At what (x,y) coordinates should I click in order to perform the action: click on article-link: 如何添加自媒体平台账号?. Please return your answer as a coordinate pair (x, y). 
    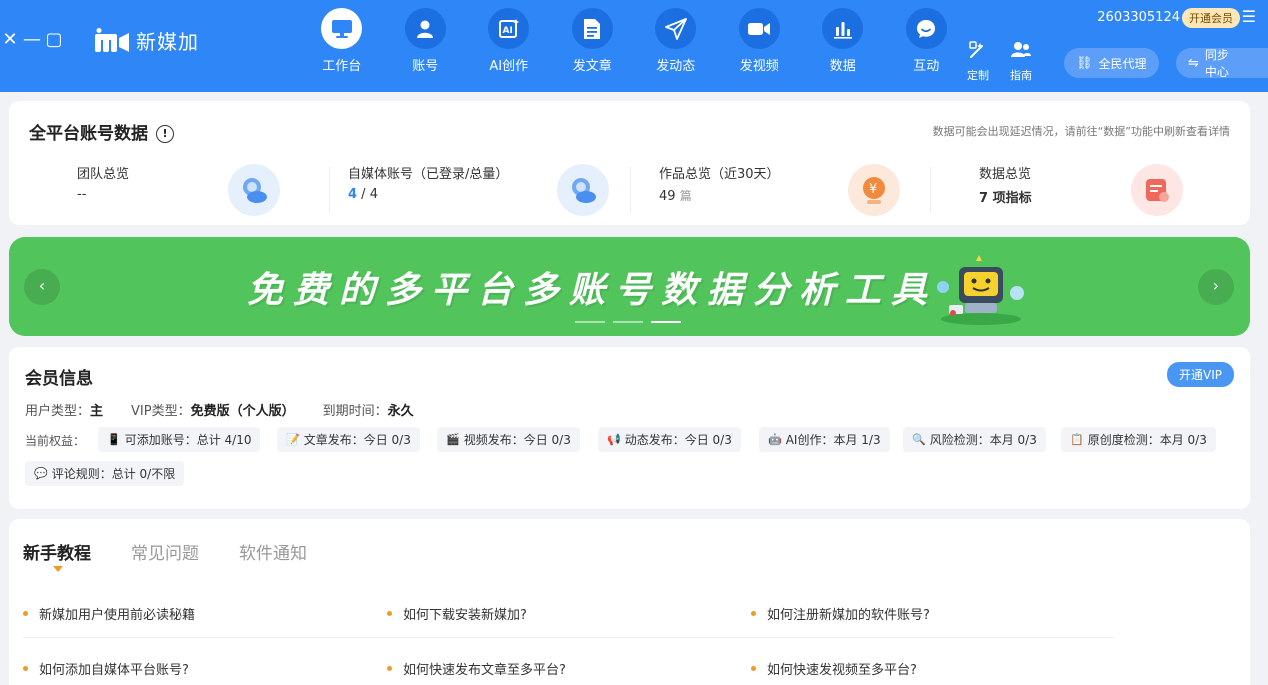
    Looking at the image, I should click on (106, 668).